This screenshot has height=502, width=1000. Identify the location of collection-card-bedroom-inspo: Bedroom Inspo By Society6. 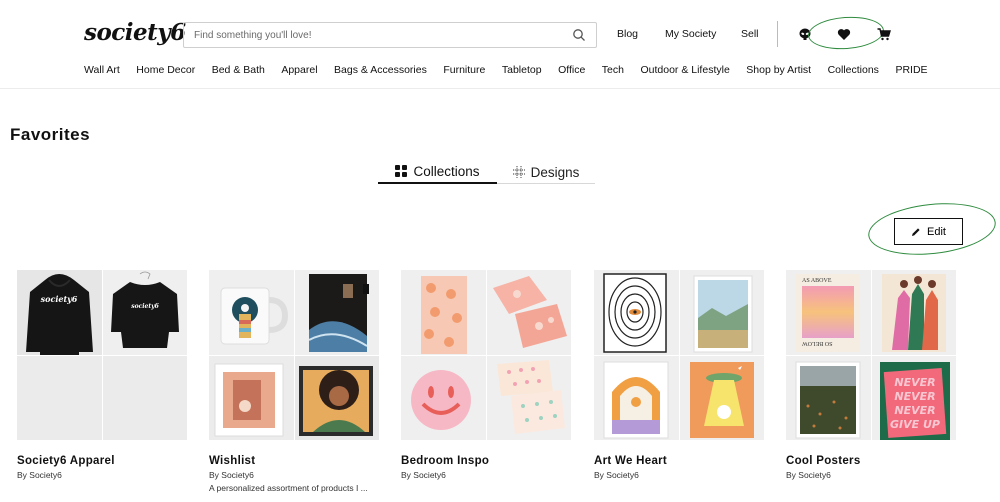
(486, 375).